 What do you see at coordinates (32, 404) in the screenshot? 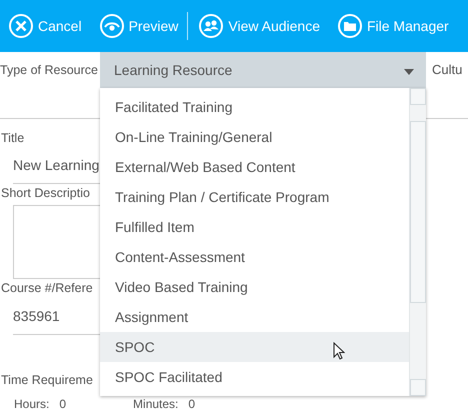
I see `hours-label: Hours:` at bounding box center [32, 404].